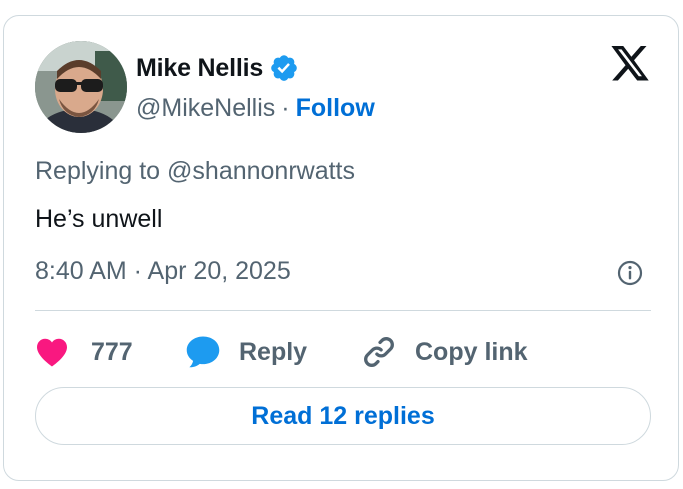 This screenshot has width=683, height=489. I want to click on reply-button: Reply, so click(273, 352).